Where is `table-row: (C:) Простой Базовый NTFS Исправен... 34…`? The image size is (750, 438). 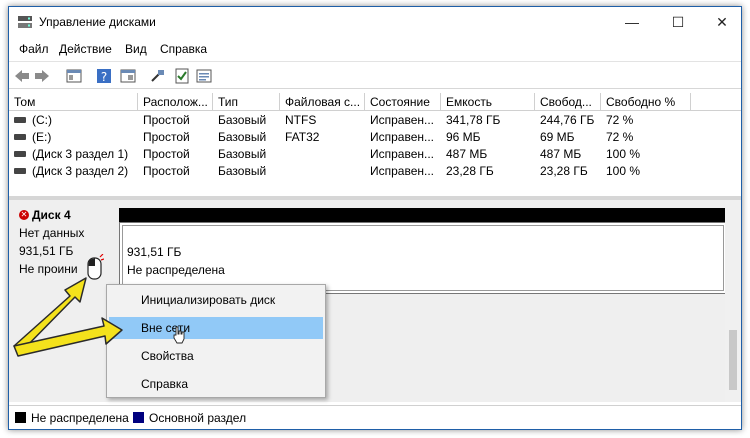 table-row: (C:) Простой Базовый NTFS Исправен... 34… is located at coordinates (375, 120).